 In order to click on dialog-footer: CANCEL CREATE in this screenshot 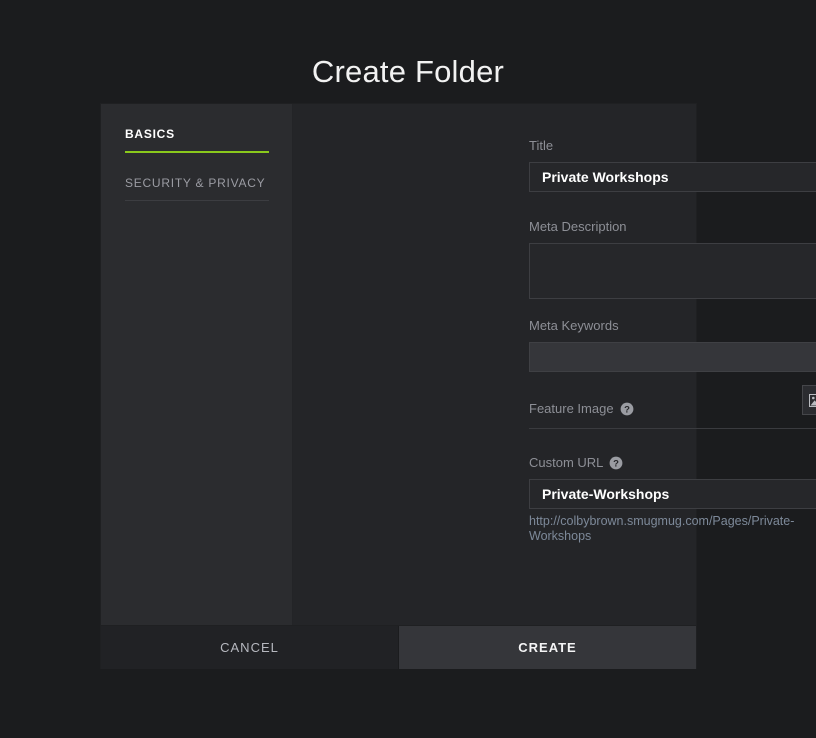, I will do `click(398, 647)`.